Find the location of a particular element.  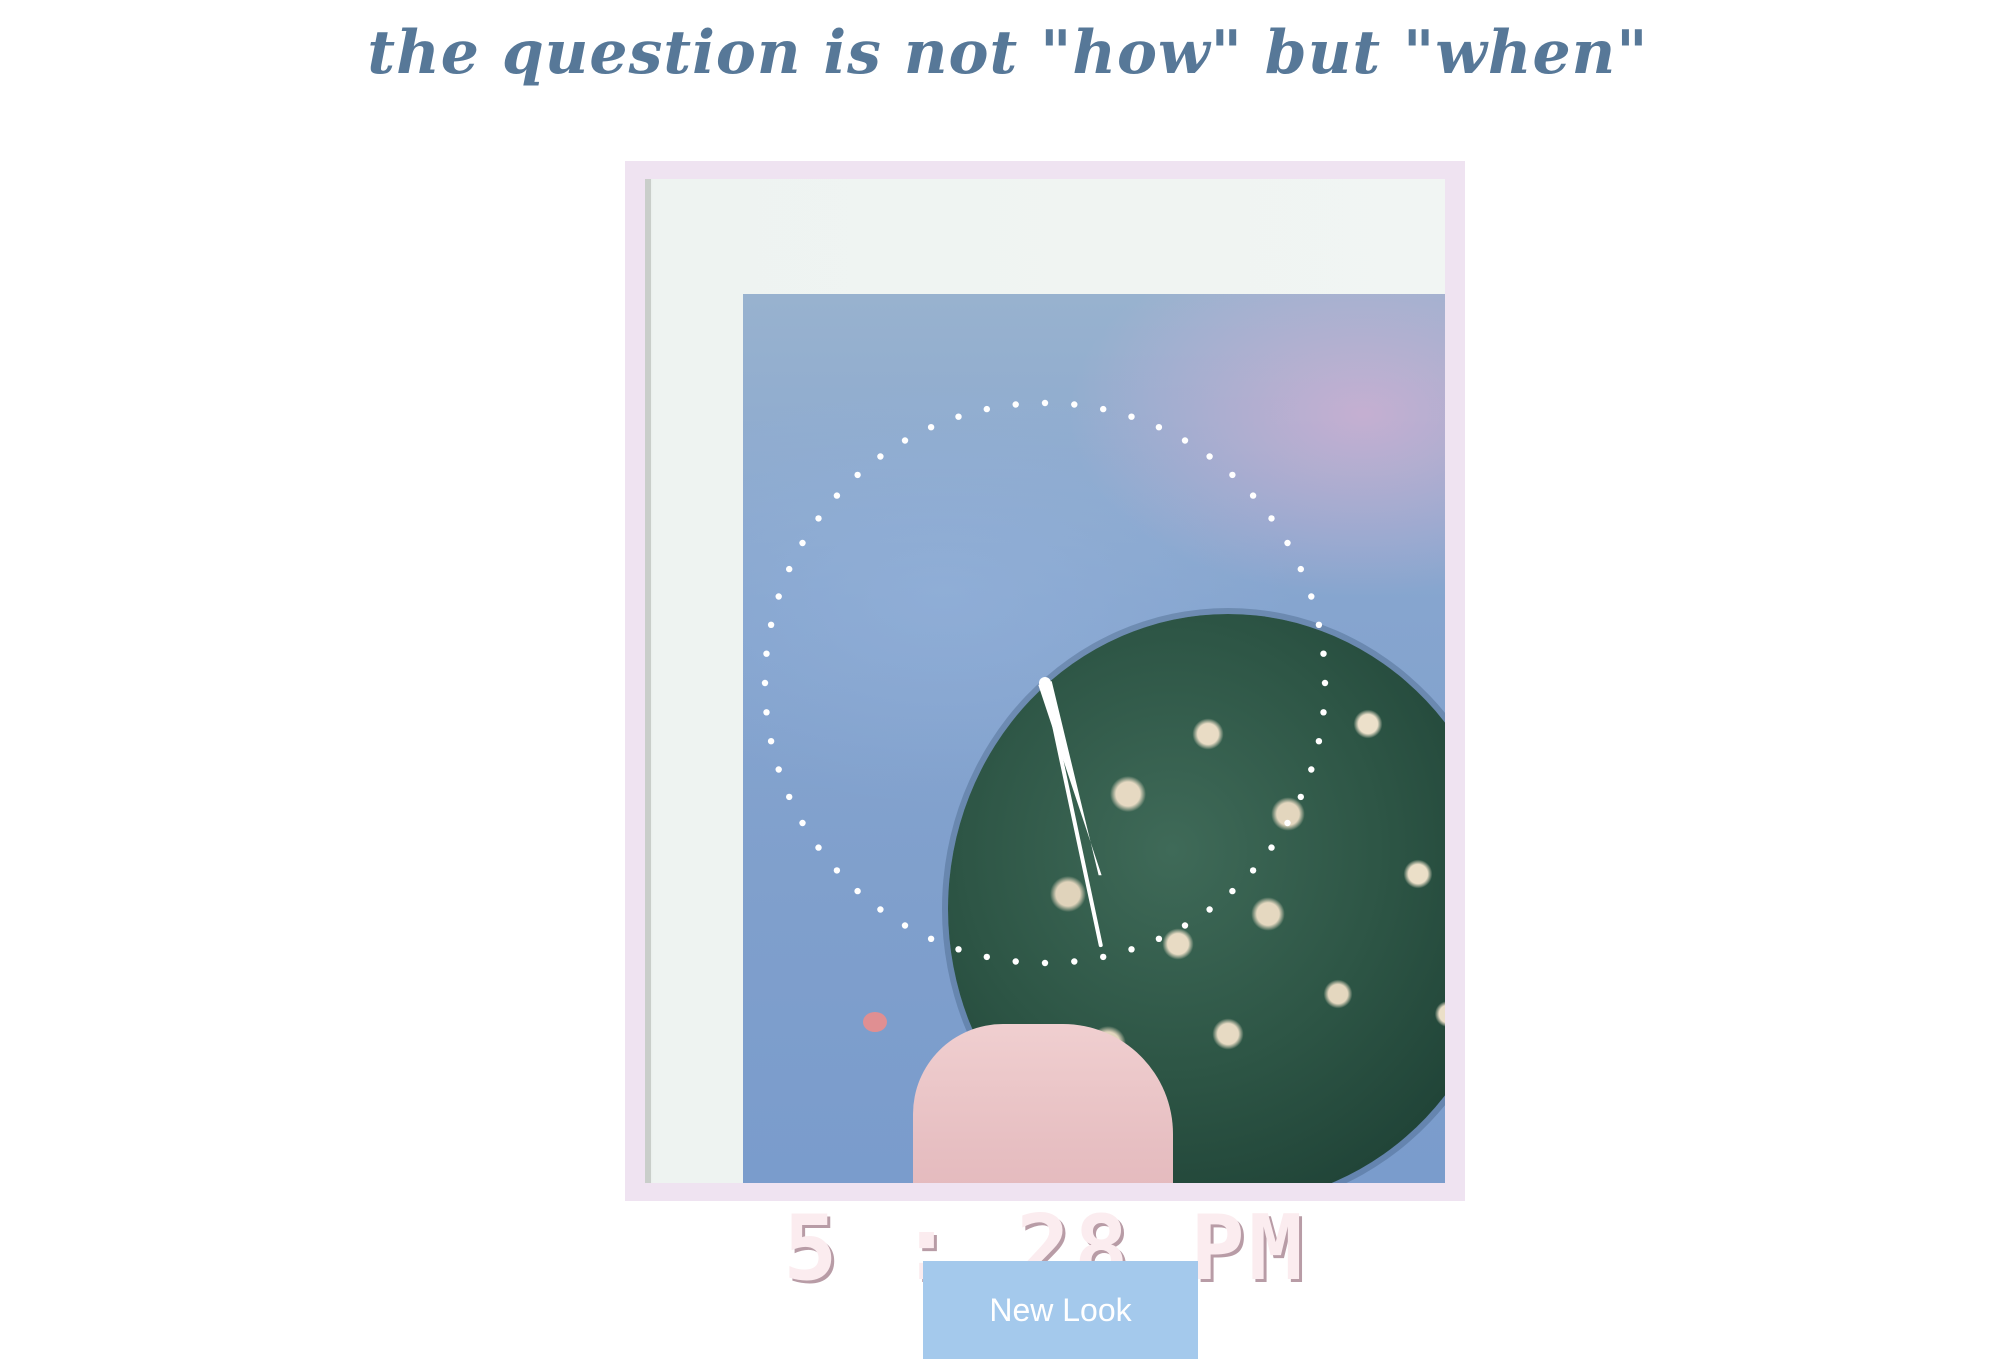

new-look-button: New Look is located at coordinates (1060, 1310).